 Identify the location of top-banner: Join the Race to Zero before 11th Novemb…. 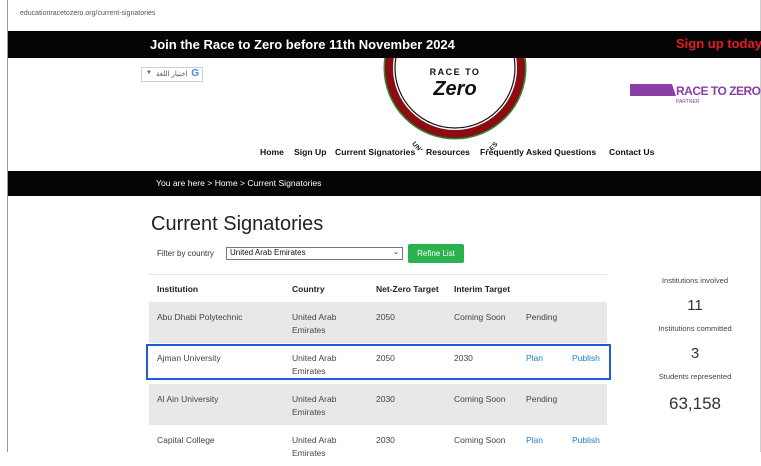
(384, 44).